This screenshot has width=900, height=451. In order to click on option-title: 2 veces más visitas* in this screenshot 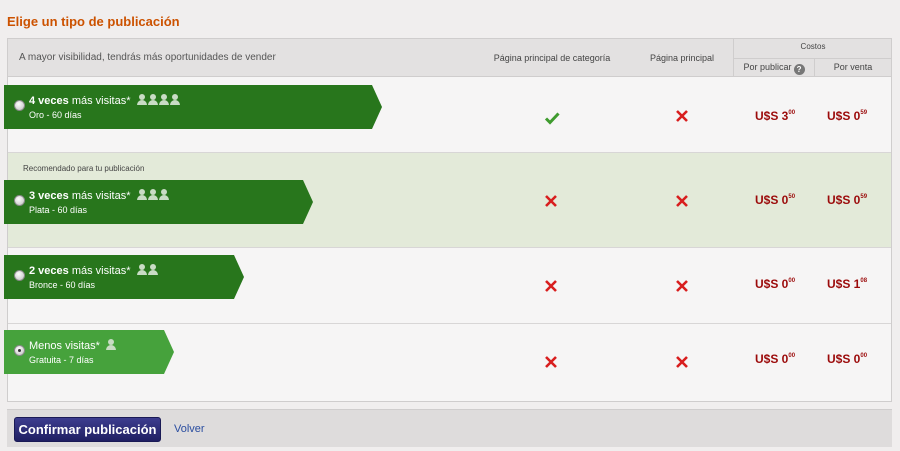, I will do `click(94, 271)`.